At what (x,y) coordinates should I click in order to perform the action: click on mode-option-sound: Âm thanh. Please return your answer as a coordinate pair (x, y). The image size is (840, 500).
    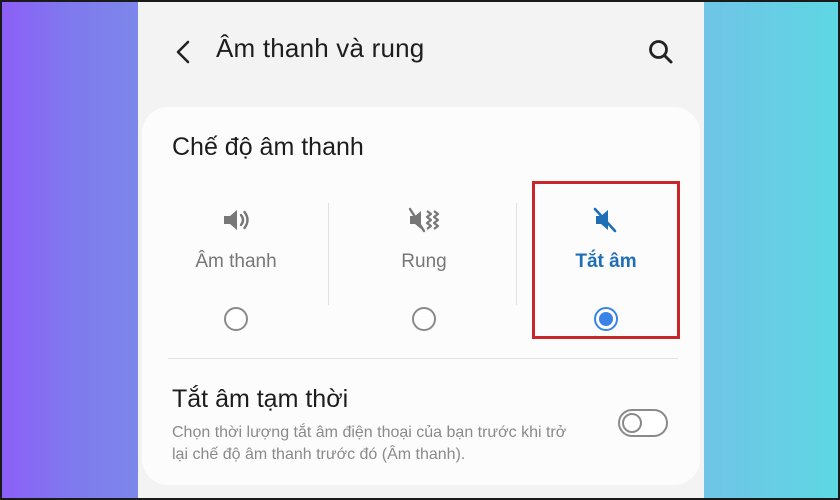
    Looking at the image, I should click on (236, 267).